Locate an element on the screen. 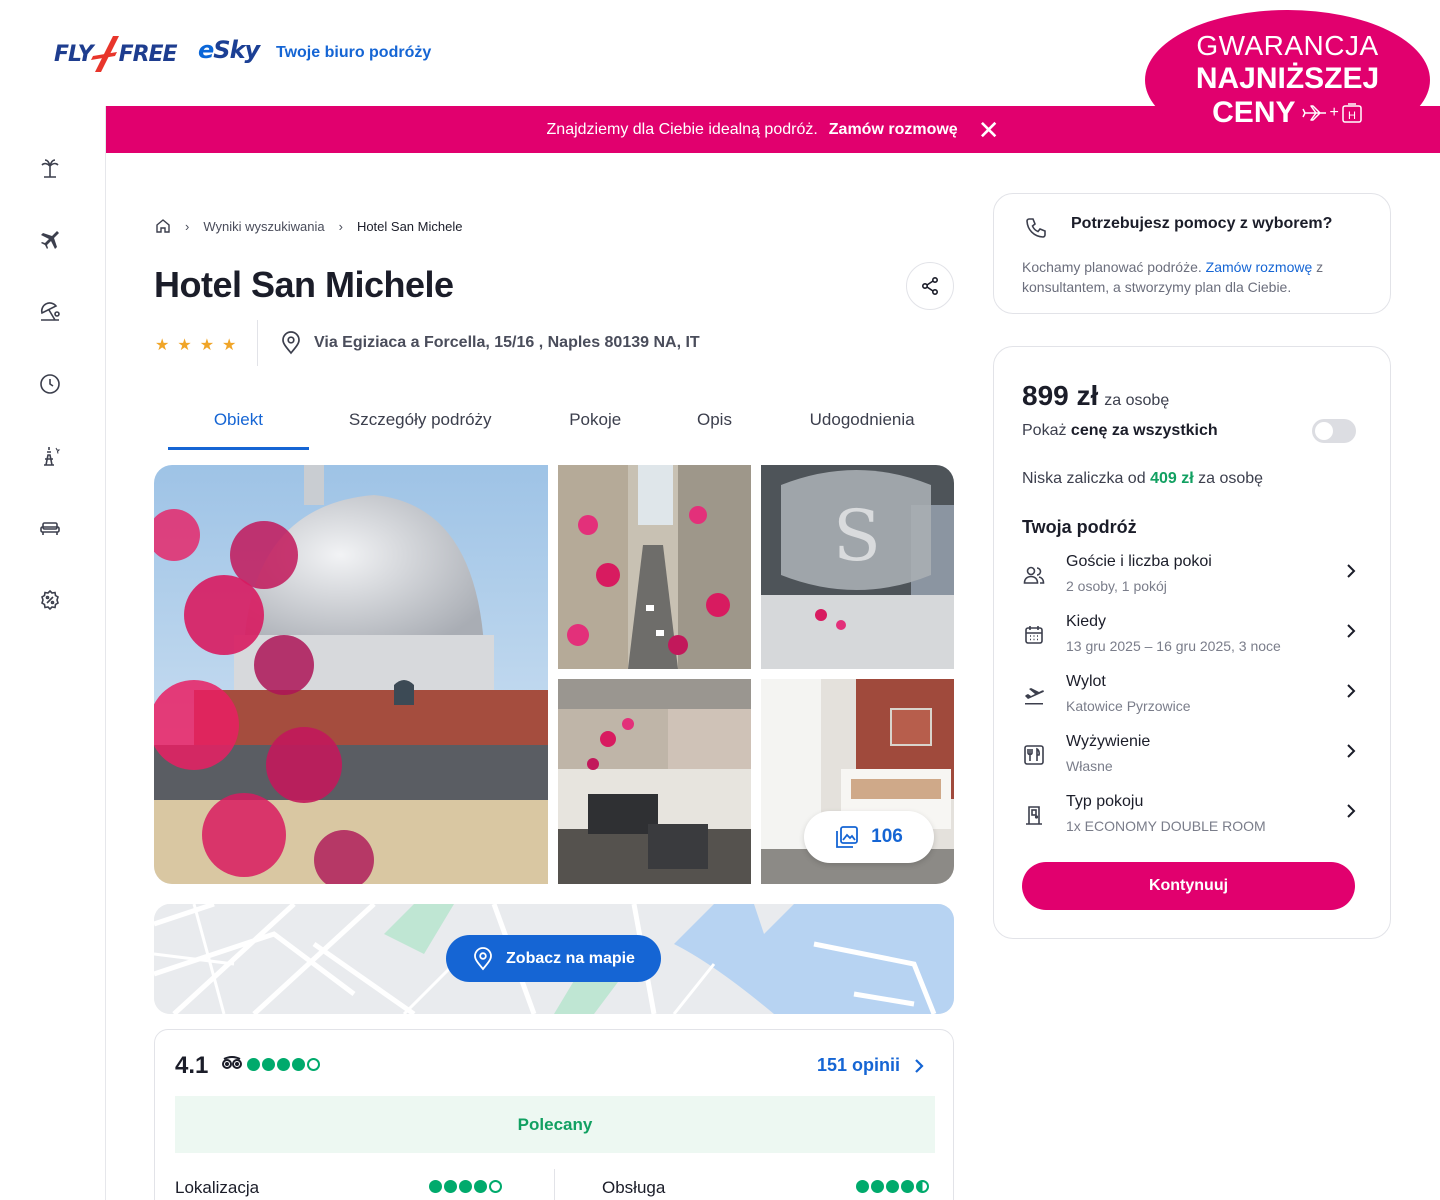 The height and width of the screenshot is (1200, 1440). esky-logo: eSky is located at coordinates (229, 50).